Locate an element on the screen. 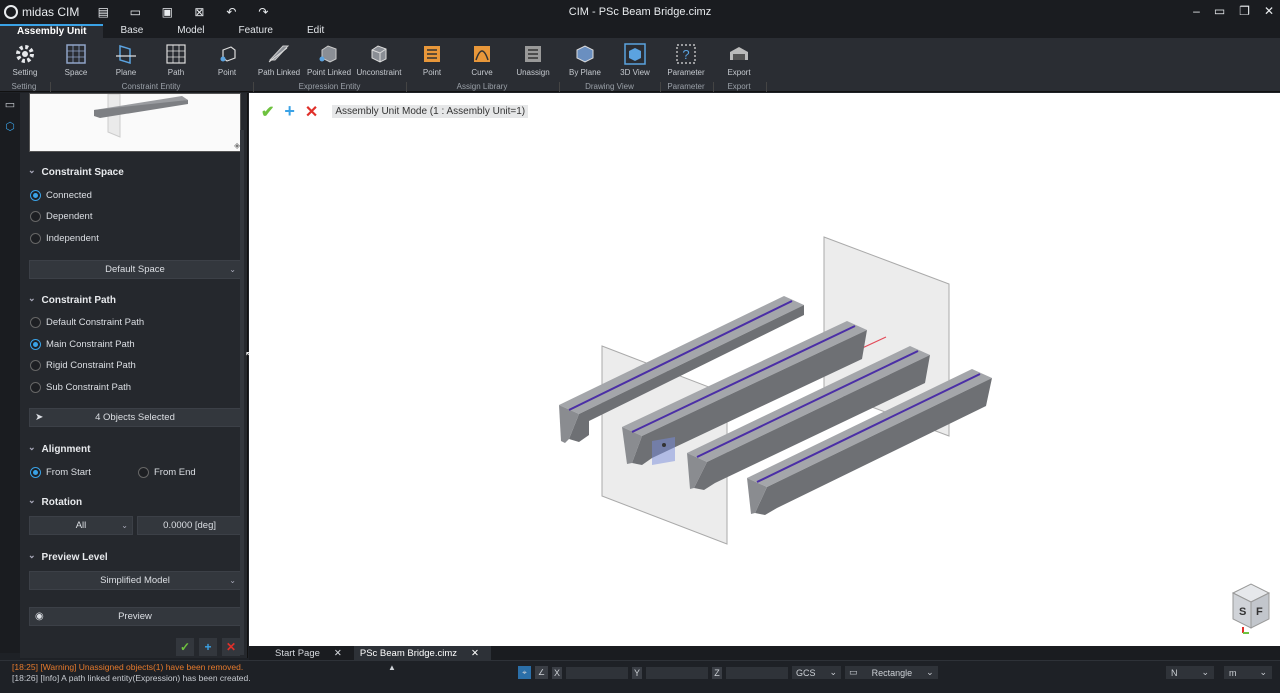 Image resolution: width=1280 pixels, height=693 pixels. point-linked-button: Point Linked is located at coordinates (329, 59).